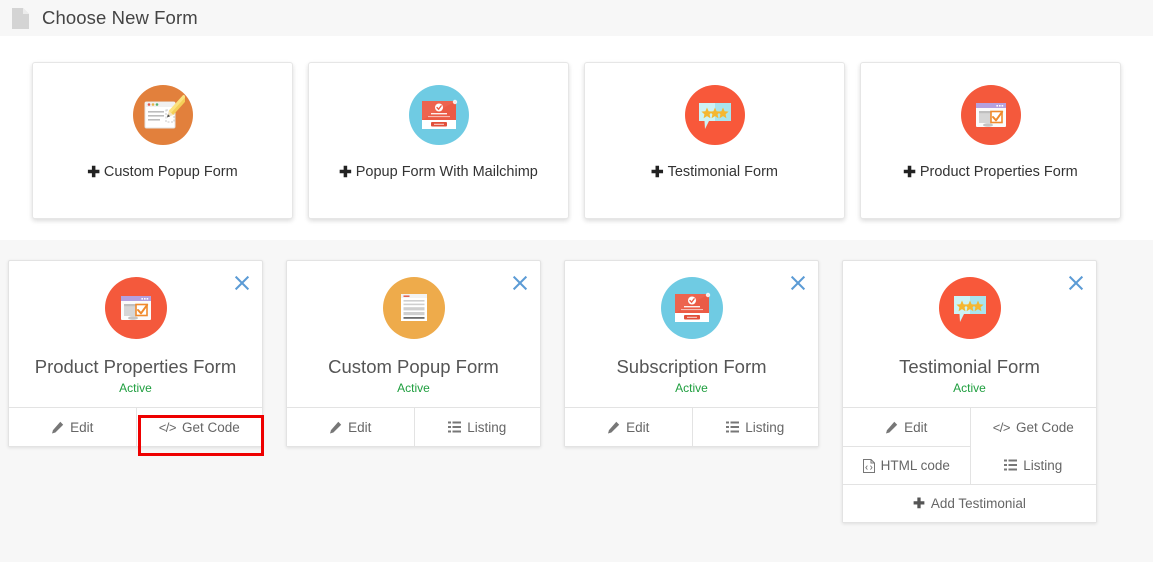 The width and height of the screenshot is (1153, 562). I want to click on document-lines-icon, so click(413, 308).